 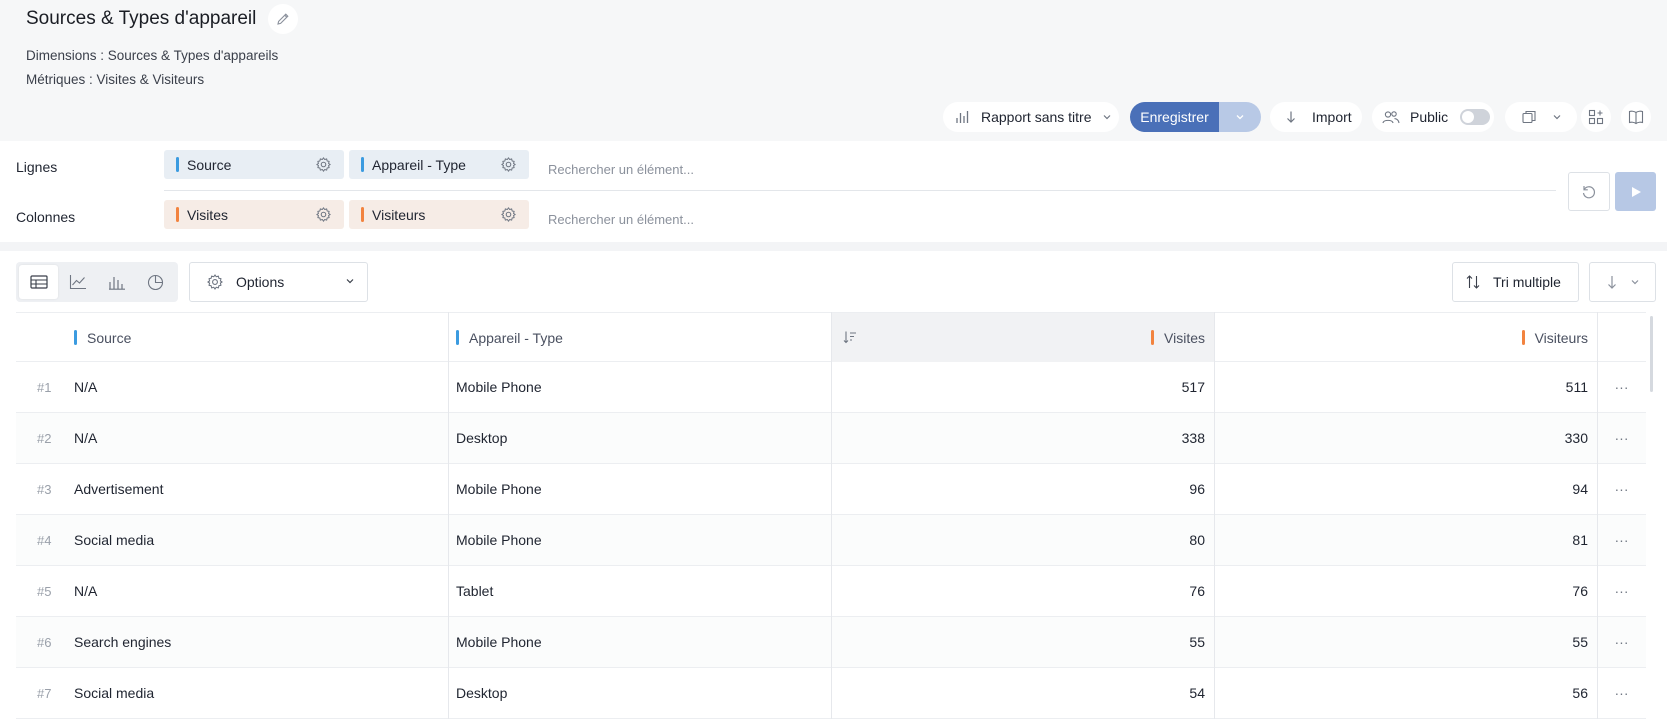 What do you see at coordinates (1197, 642) in the screenshot?
I see `cell-visits: 55` at bounding box center [1197, 642].